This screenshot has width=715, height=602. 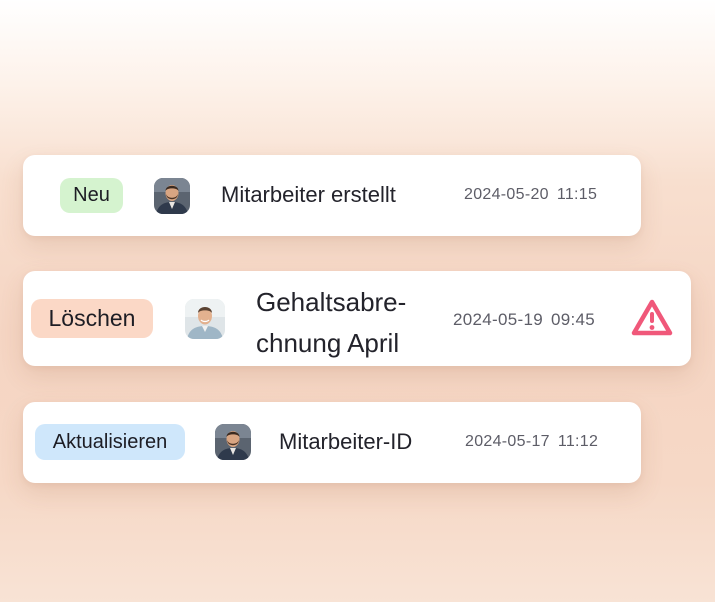 I want to click on activity-timestamp: 2024-05-17 11:12, so click(x=531, y=442).